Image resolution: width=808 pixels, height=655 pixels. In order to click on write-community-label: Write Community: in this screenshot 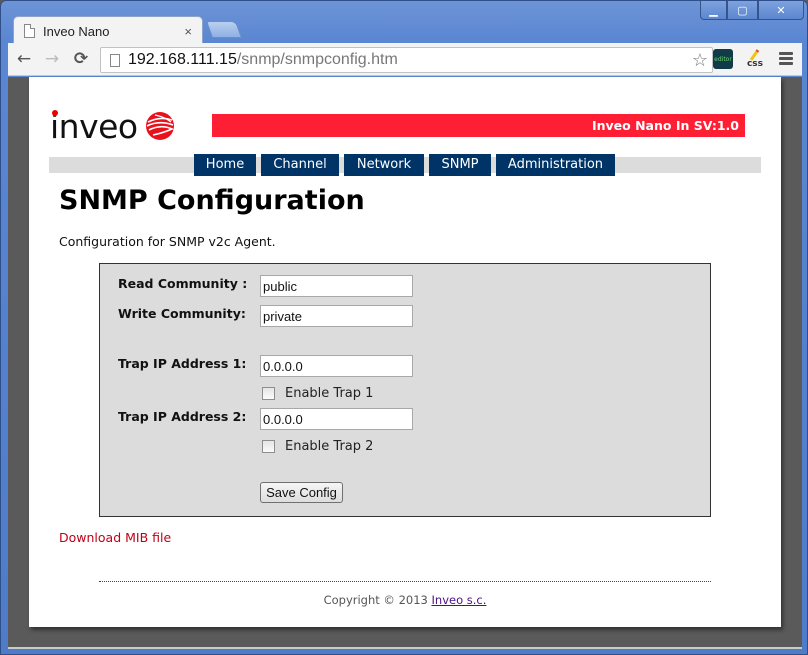, I will do `click(182, 313)`.